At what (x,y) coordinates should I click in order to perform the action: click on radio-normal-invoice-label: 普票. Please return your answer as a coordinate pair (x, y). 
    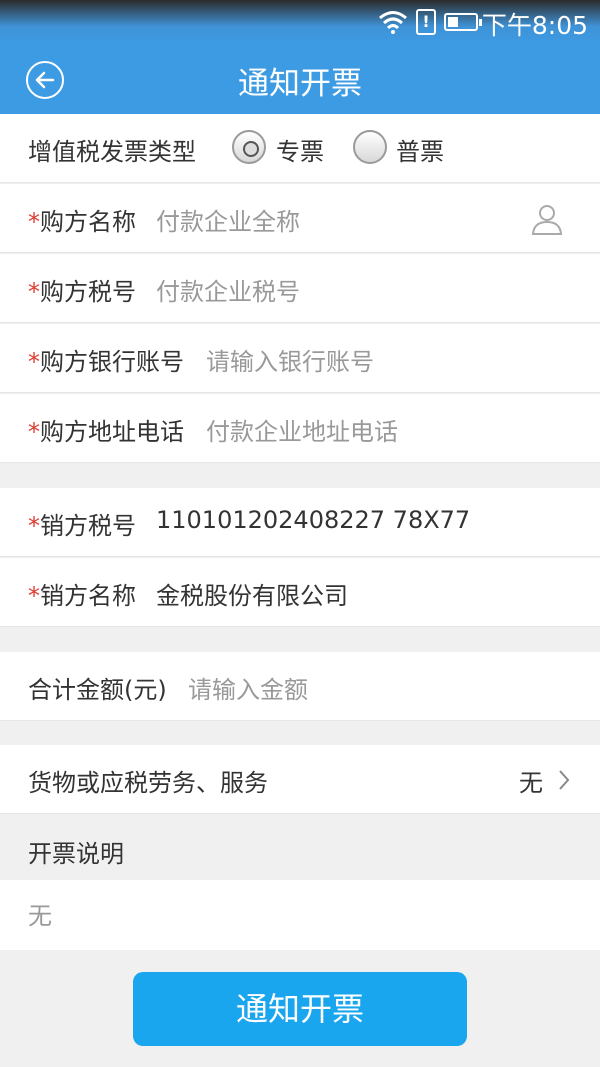
    Looking at the image, I should click on (420, 149).